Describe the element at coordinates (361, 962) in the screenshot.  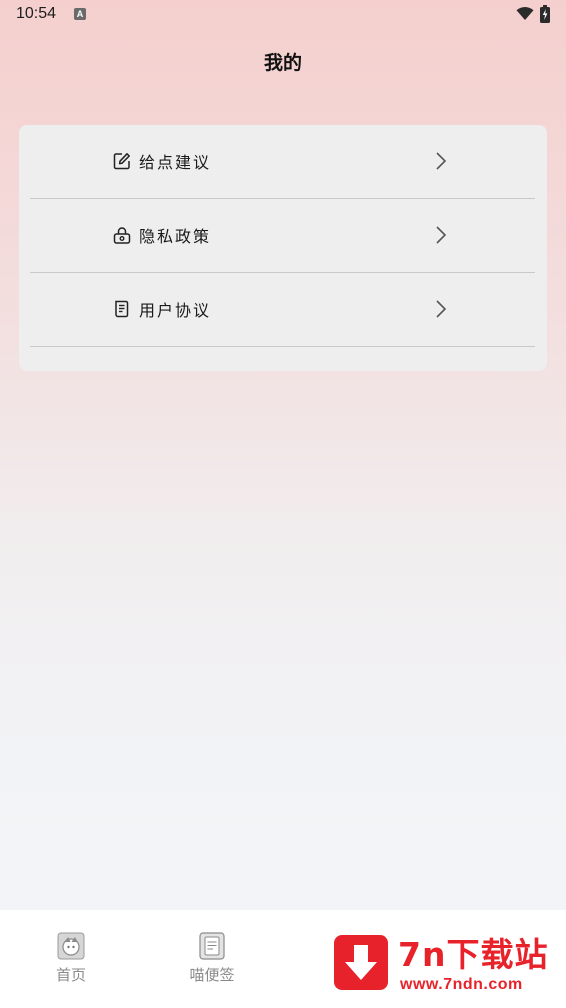
I see `download-logo-icon` at that location.